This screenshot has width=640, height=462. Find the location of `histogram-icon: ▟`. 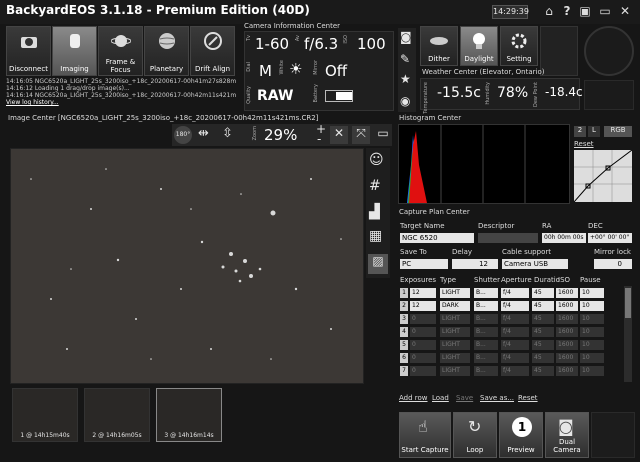

histogram-icon: ▟ is located at coordinates (374, 212).